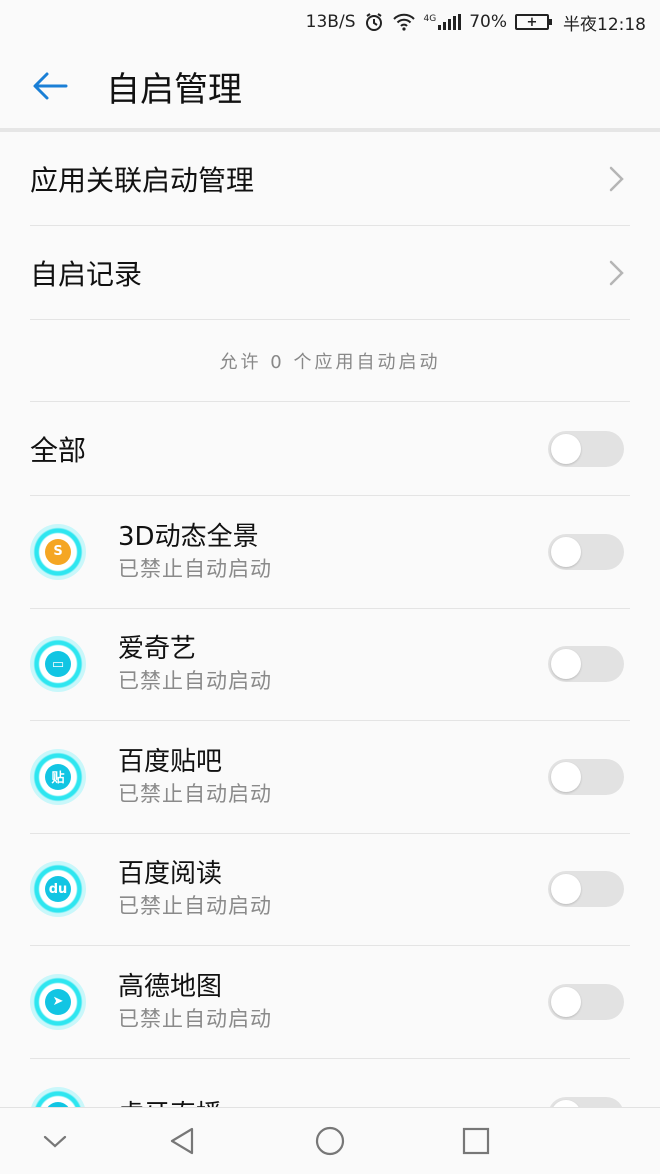 The height and width of the screenshot is (1174, 660). What do you see at coordinates (330, 777) in the screenshot?
I see `app-row: 贴 百度贴吧 已禁止自动启动` at bounding box center [330, 777].